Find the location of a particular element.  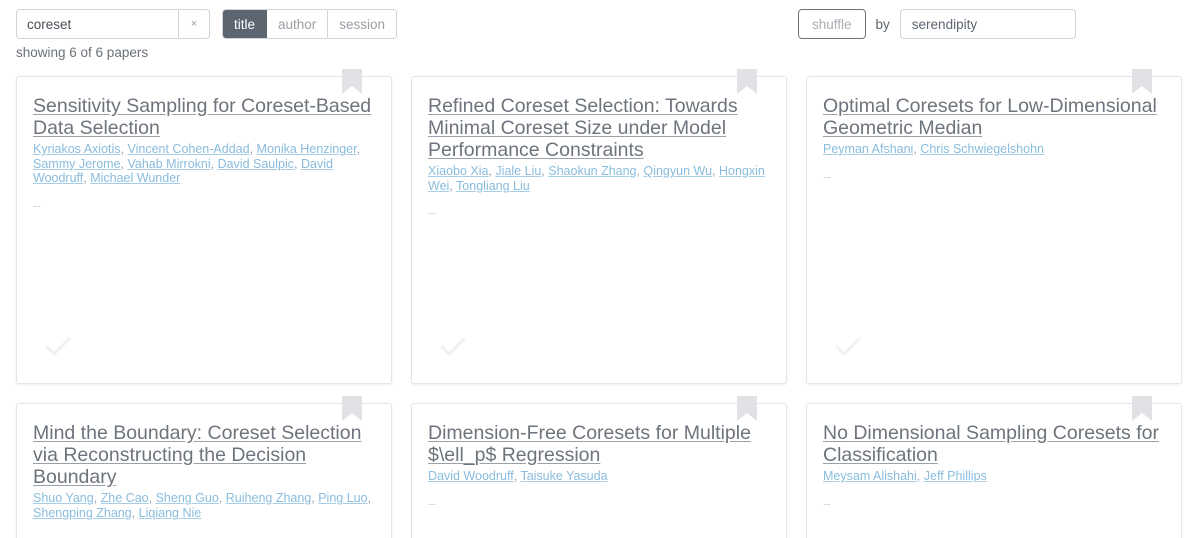

search-field-toggle-group: title author session is located at coordinates (310, 24).